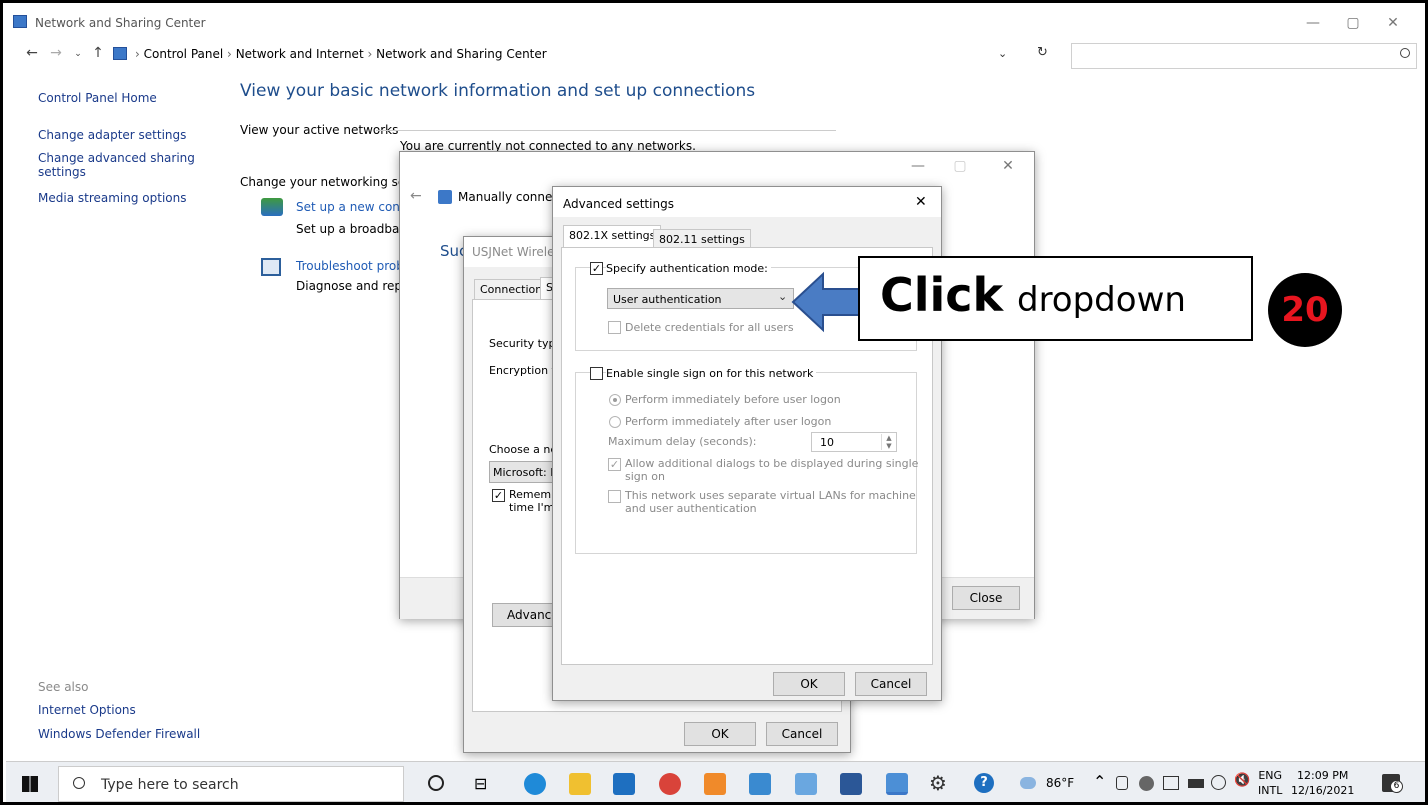 Image resolution: width=1428 pixels, height=805 pixels. What do you see at coordinates (580, 784) in the screenshot?
I see `file-explorer-icon` at bounding box center [580, 784].